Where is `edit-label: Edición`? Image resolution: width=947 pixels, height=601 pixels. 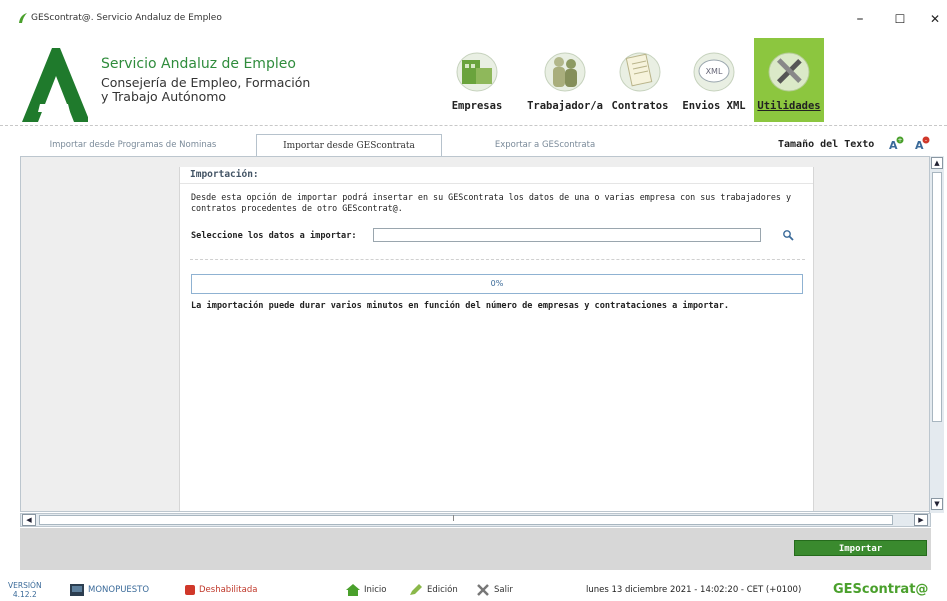
edit-label: Edición is located at coordinates (442, 590).